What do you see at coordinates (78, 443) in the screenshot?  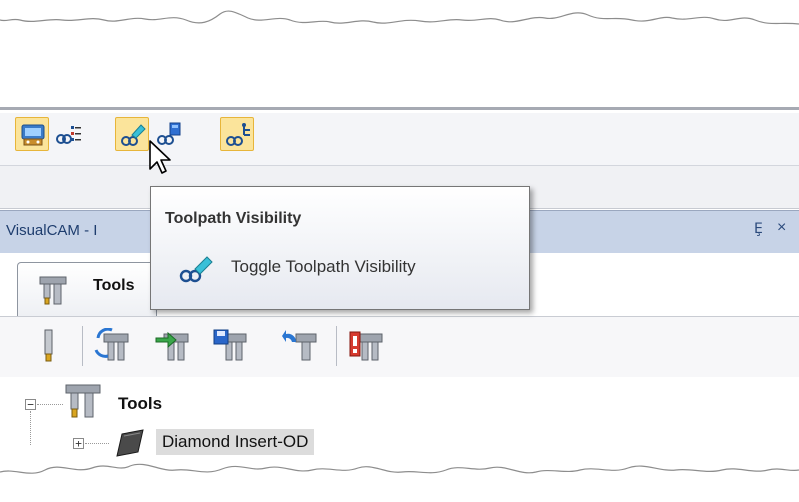 I see `expand-toggle: +` at bounding box center [78, 443].